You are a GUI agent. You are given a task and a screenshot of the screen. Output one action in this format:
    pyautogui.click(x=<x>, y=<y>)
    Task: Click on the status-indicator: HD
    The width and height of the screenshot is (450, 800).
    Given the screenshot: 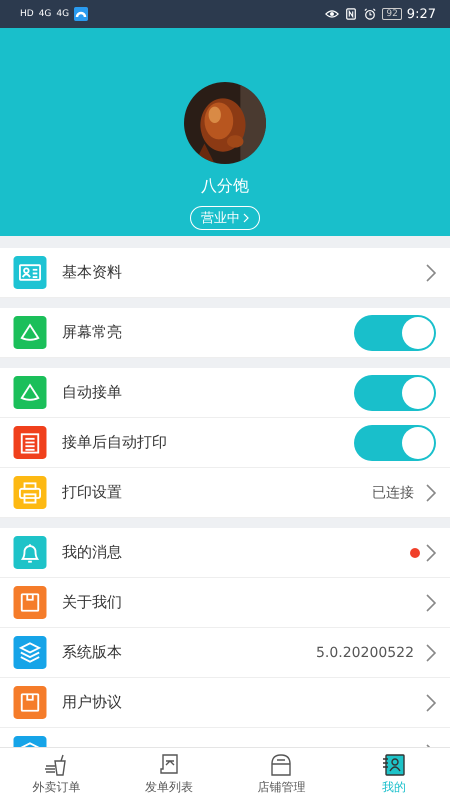 What is the action you would take?
    pyautogui.click(x=27, y=14)
    